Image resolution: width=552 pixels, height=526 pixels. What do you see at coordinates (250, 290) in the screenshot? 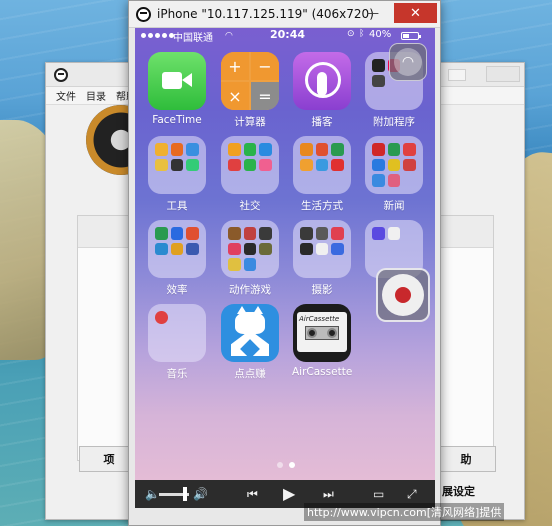
I see `app-label: 动作游戏` at bounding box center [250, 290].